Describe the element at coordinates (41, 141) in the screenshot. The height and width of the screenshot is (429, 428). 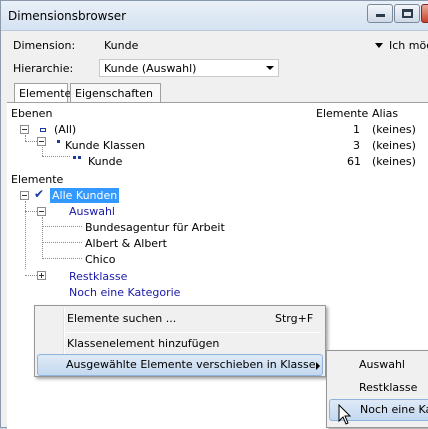
I see `collapse-classes-icon` at that location.